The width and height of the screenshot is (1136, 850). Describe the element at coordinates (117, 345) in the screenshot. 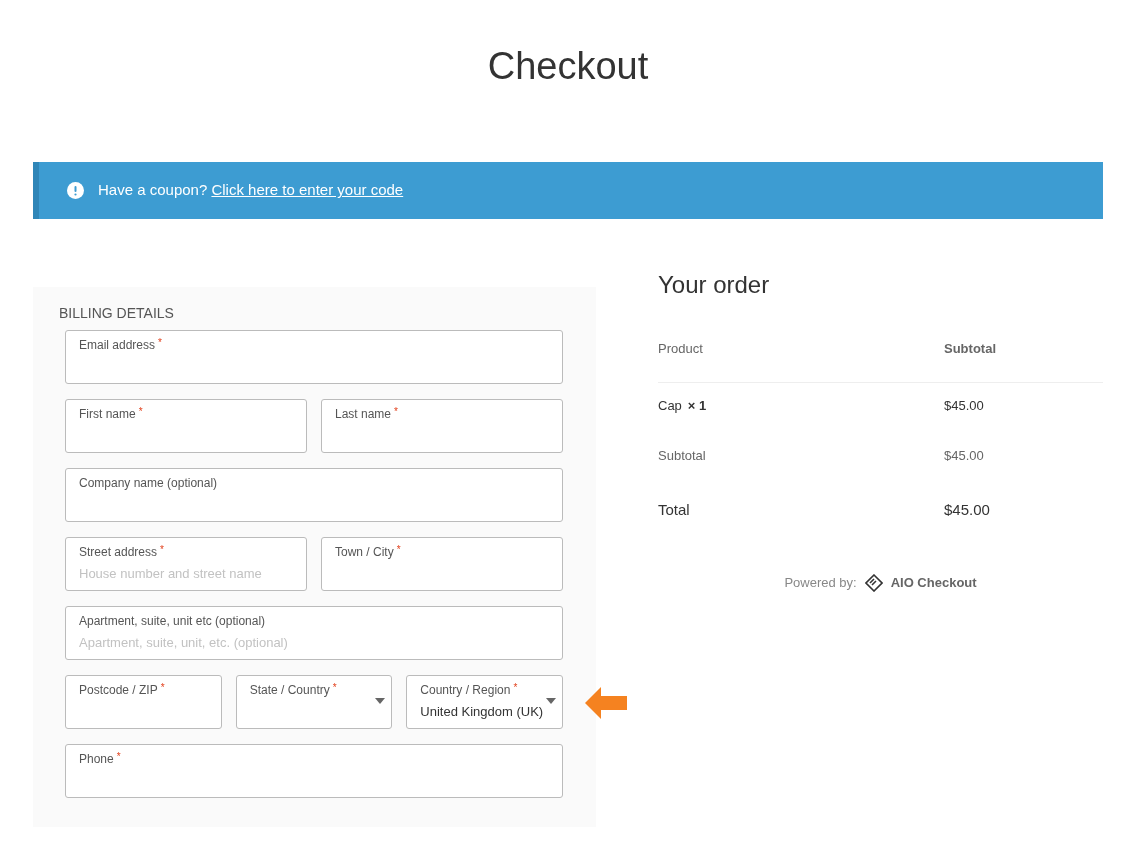

I see `field-label: Email address` at that location.